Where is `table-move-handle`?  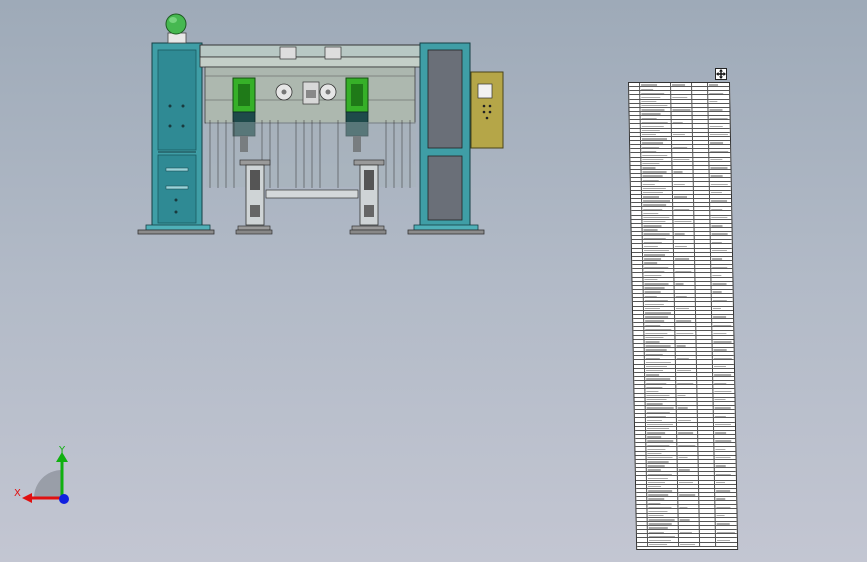
table-move-handle is located at coordinates (721, 74).